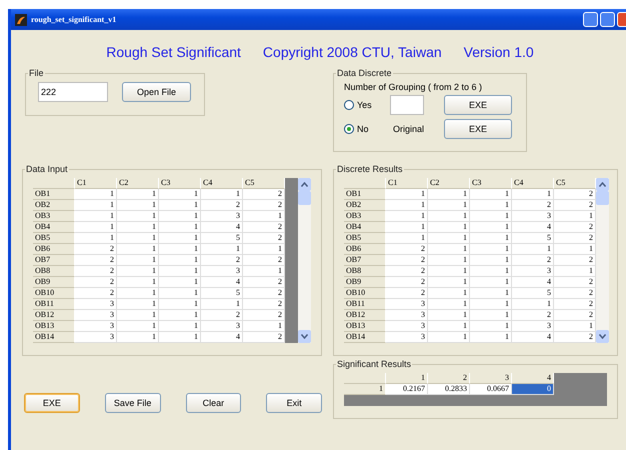 The height and width of the screenshot is (450, 626). What do you see at coordinates (365, 326) in the screenshot?
I see `row-header: OB13` at bounding box center [365, 326].